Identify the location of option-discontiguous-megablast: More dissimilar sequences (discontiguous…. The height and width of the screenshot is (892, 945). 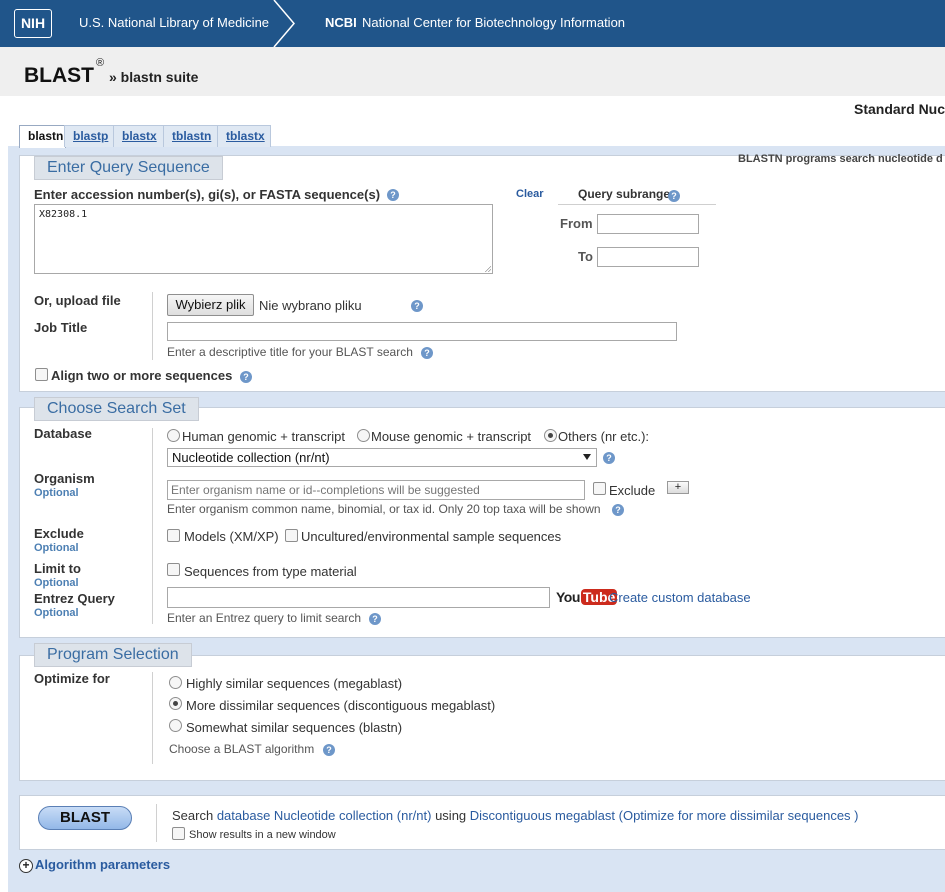
(341, 705).